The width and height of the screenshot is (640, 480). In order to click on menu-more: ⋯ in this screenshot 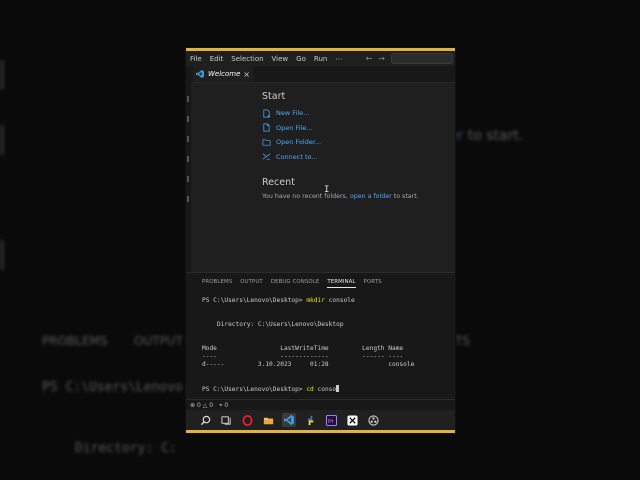, I will do `click(338, 59)`.